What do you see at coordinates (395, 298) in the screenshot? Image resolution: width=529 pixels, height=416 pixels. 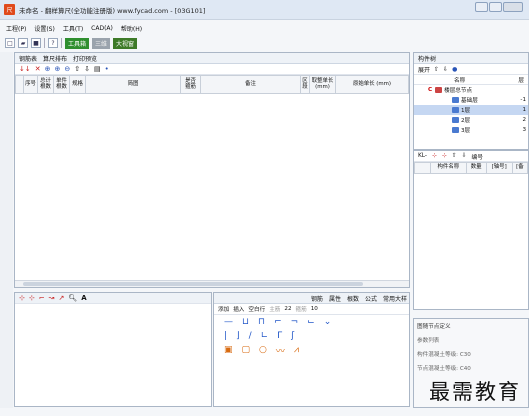 I see `tab-common-shapes: 常用大样` at bounding box center [395, 298].